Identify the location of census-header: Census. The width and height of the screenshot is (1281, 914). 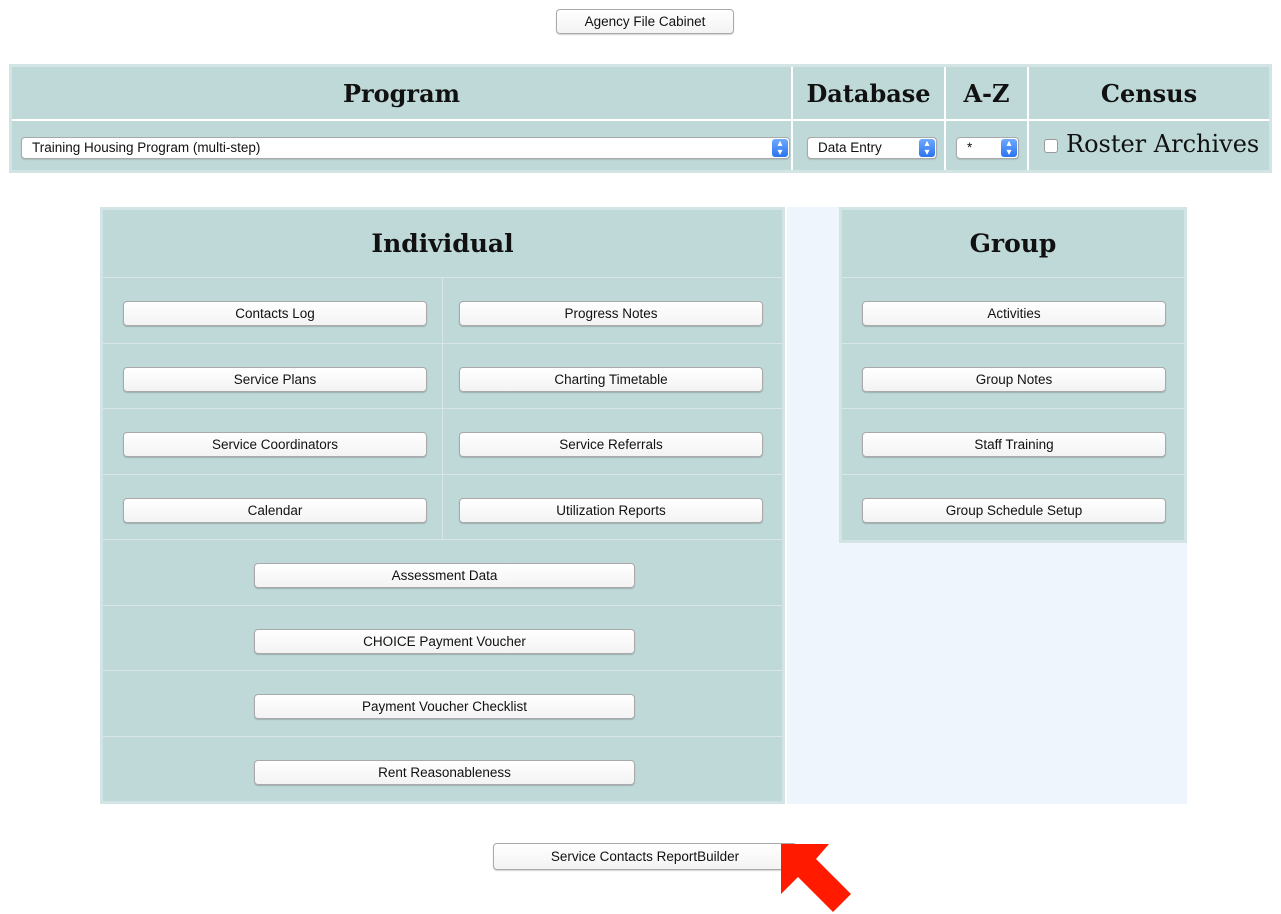
(1149, 93).